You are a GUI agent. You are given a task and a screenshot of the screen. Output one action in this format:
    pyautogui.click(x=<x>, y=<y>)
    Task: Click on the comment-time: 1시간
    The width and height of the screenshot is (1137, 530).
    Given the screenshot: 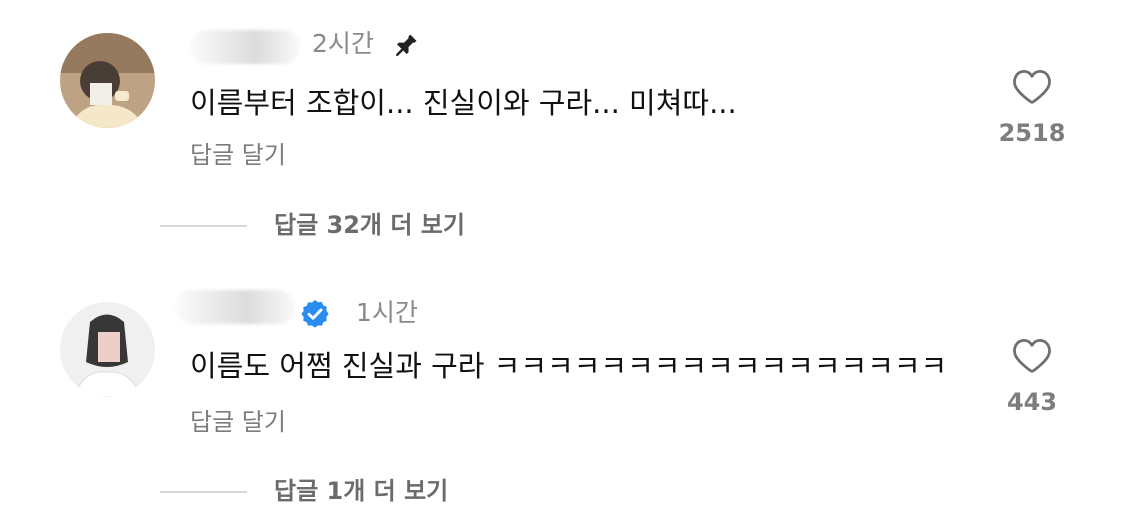 What is the action you would take?
    pyautogui.click(x=387, y=312)
    